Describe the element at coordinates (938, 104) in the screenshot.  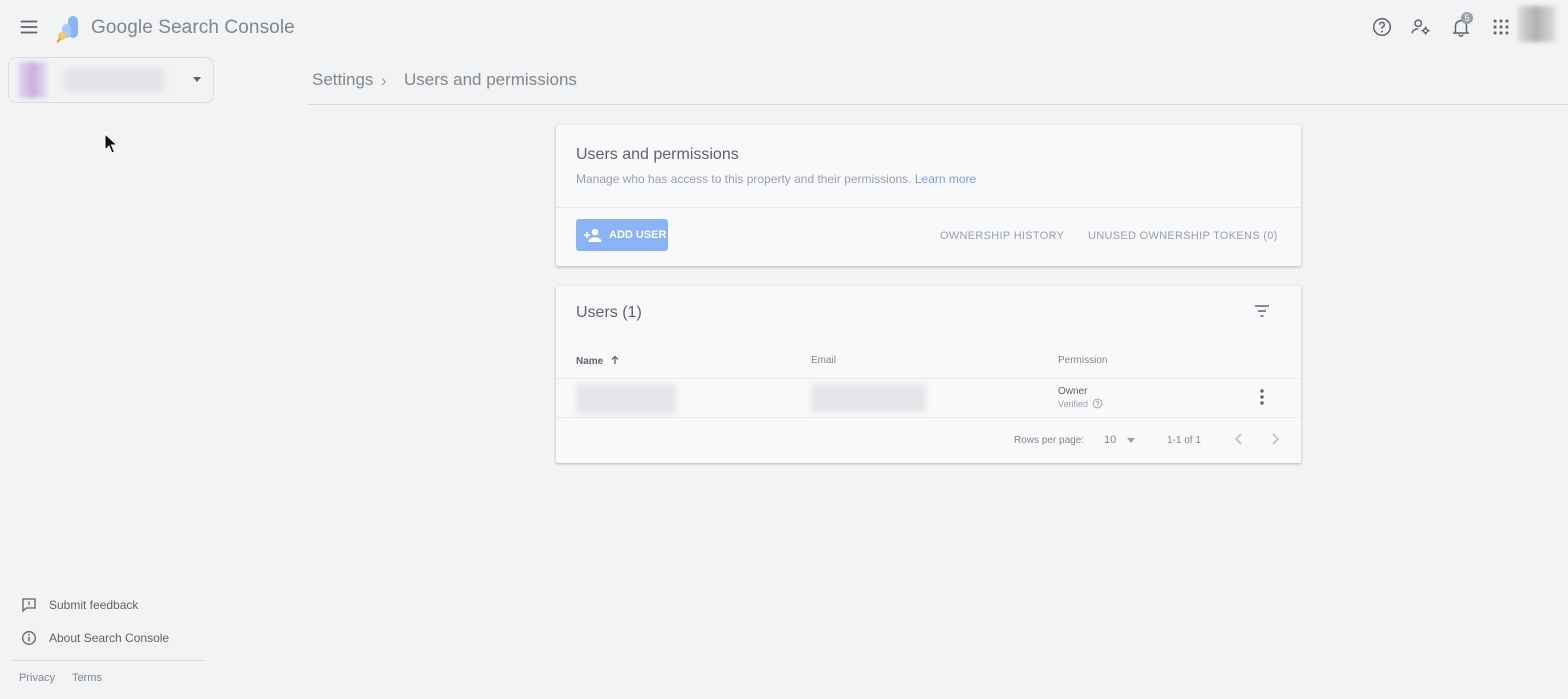
I see `header-divider` at that location.